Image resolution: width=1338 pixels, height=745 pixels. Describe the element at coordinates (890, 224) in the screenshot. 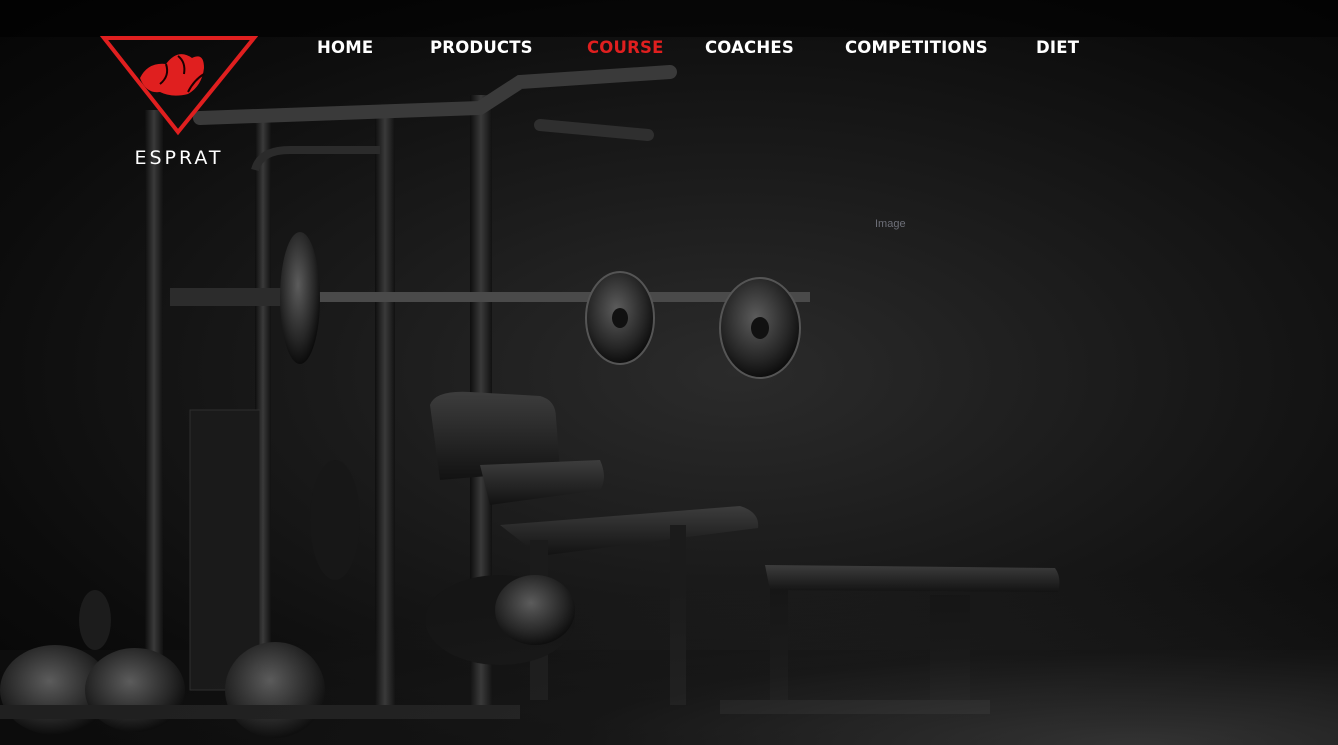

I see `image-placeholder-label: Image` at that location.